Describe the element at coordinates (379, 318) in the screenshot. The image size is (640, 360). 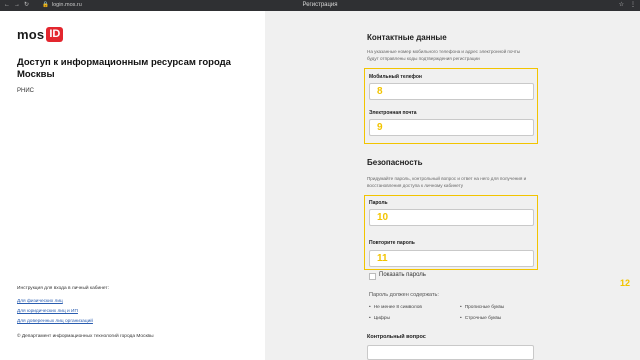
I see `requirement-digits: Цифры` at that location.